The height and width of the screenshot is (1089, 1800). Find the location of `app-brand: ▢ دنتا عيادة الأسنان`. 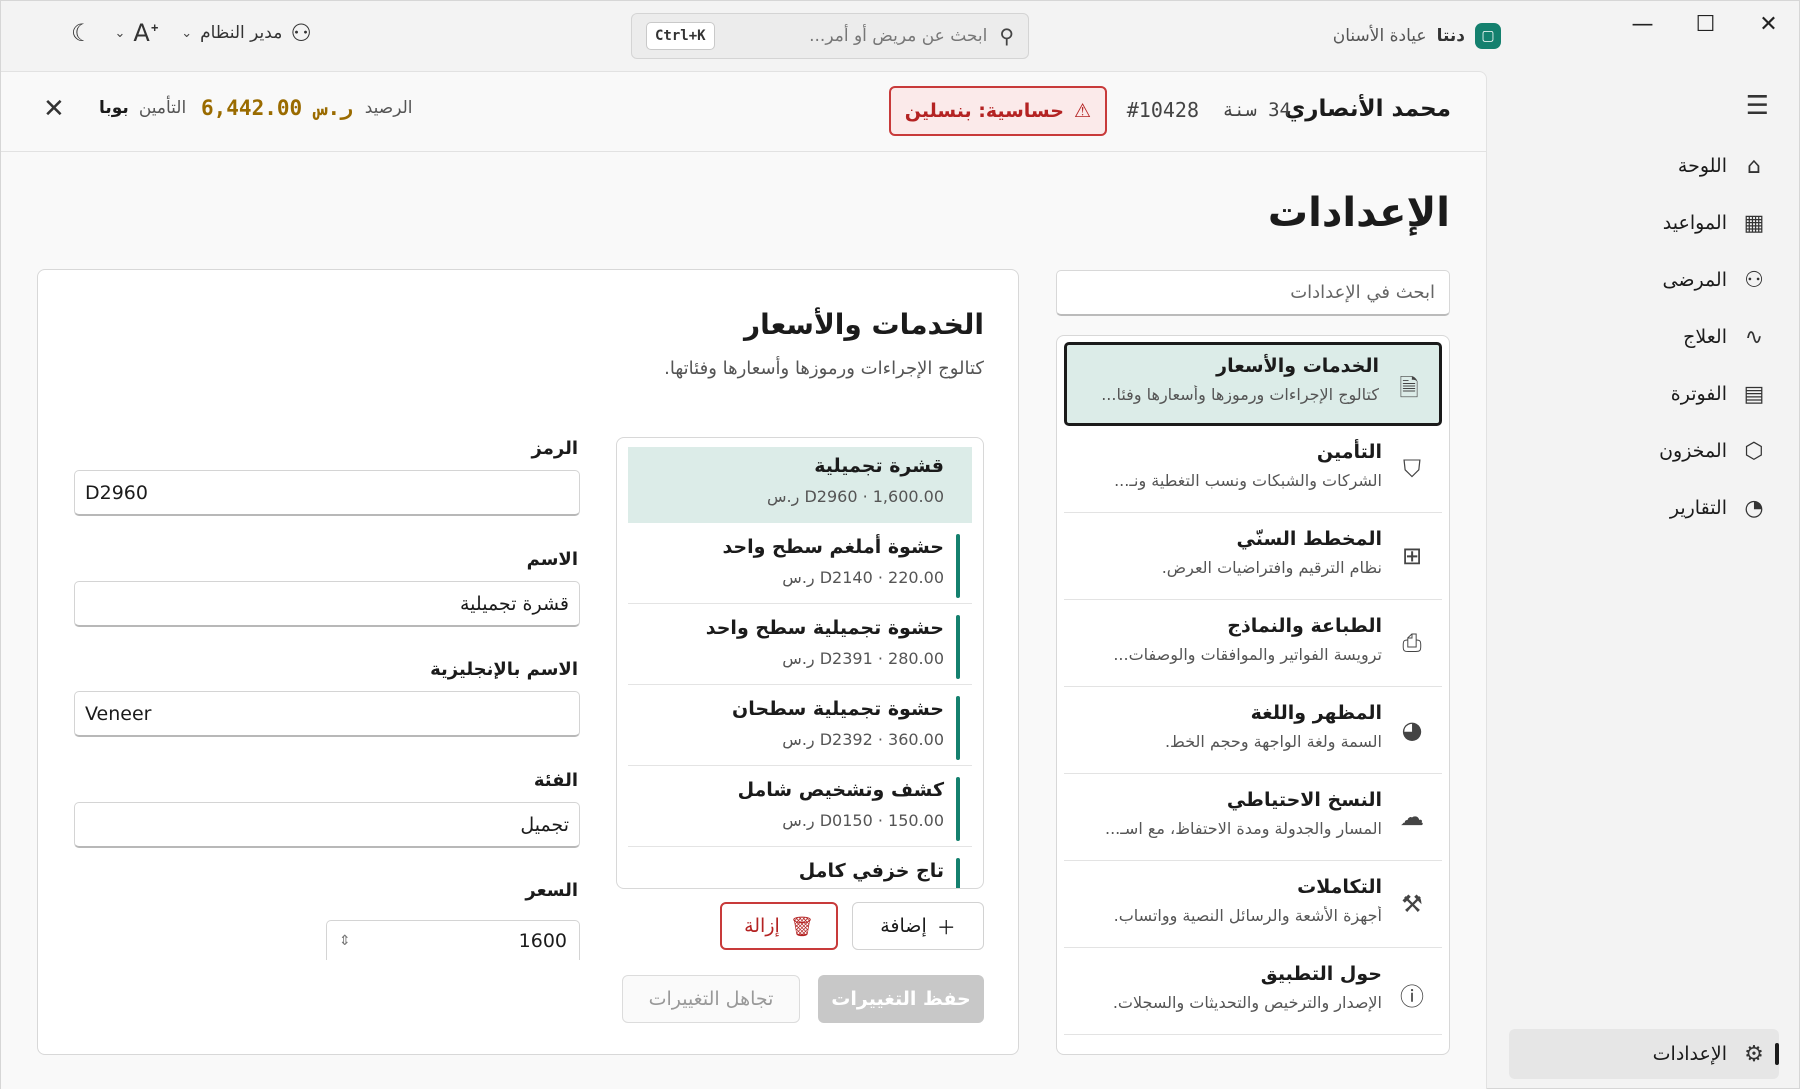

app-brand: ▢ دنتا عيادة الأسنان is located at coordinates (1417, 36).